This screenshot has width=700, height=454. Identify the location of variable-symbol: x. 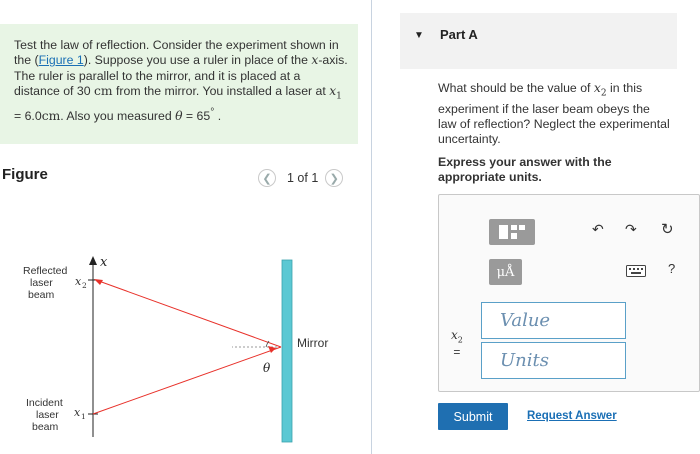
(454, 335).